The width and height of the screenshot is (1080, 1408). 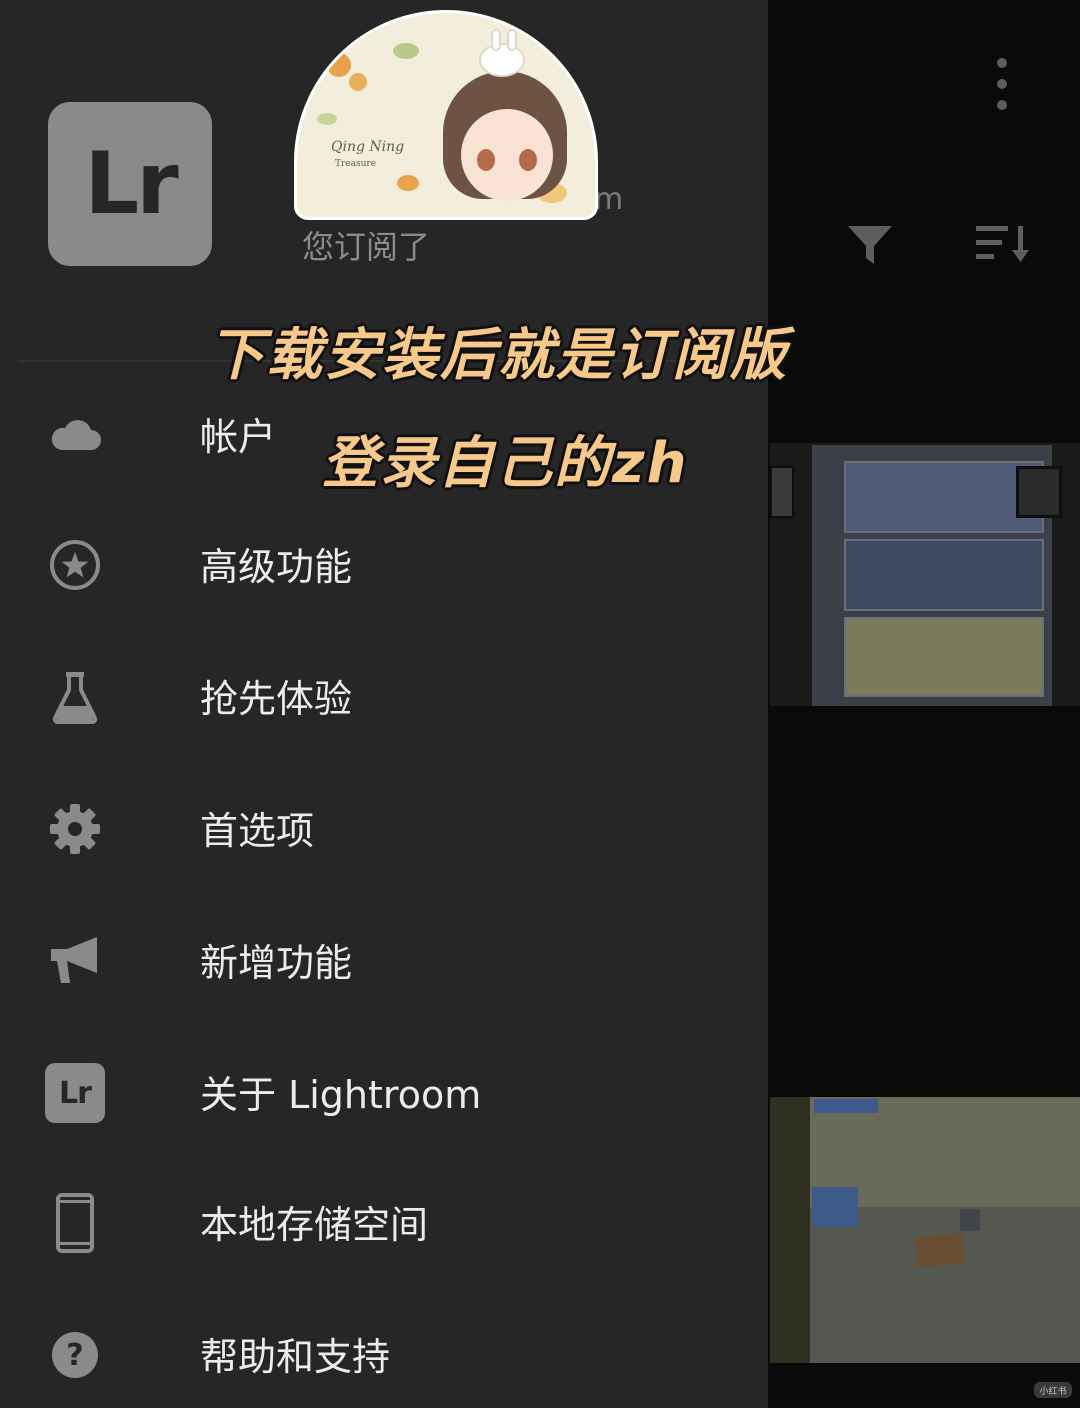 I want to click on sort-icon, so click(x=1002, y=243).